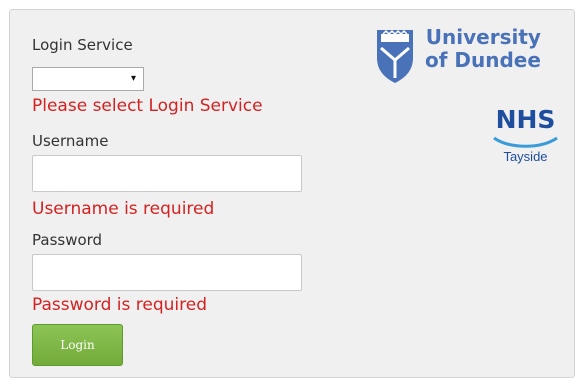 The width and height of the screenshot is (583, 387). I want to click on login-button: Login, so click(77, 345).